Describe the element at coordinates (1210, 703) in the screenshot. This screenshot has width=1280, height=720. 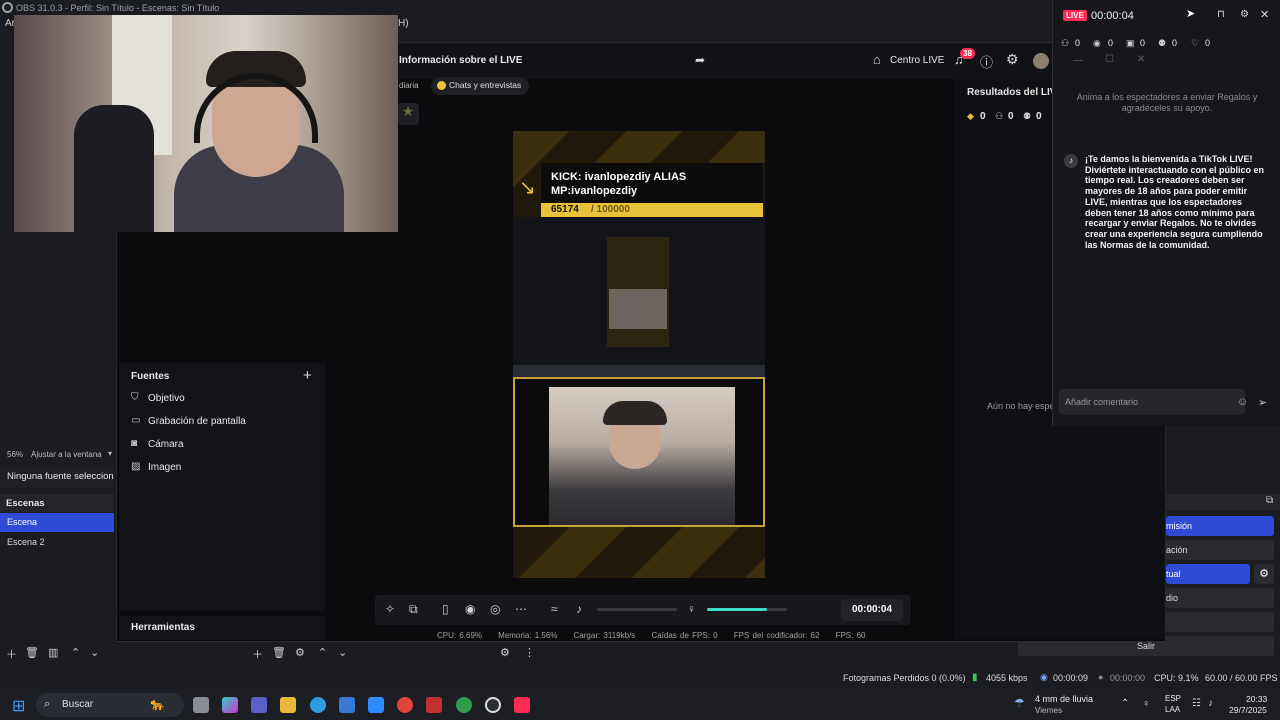
I see `volume-icon: ♪` at that location.